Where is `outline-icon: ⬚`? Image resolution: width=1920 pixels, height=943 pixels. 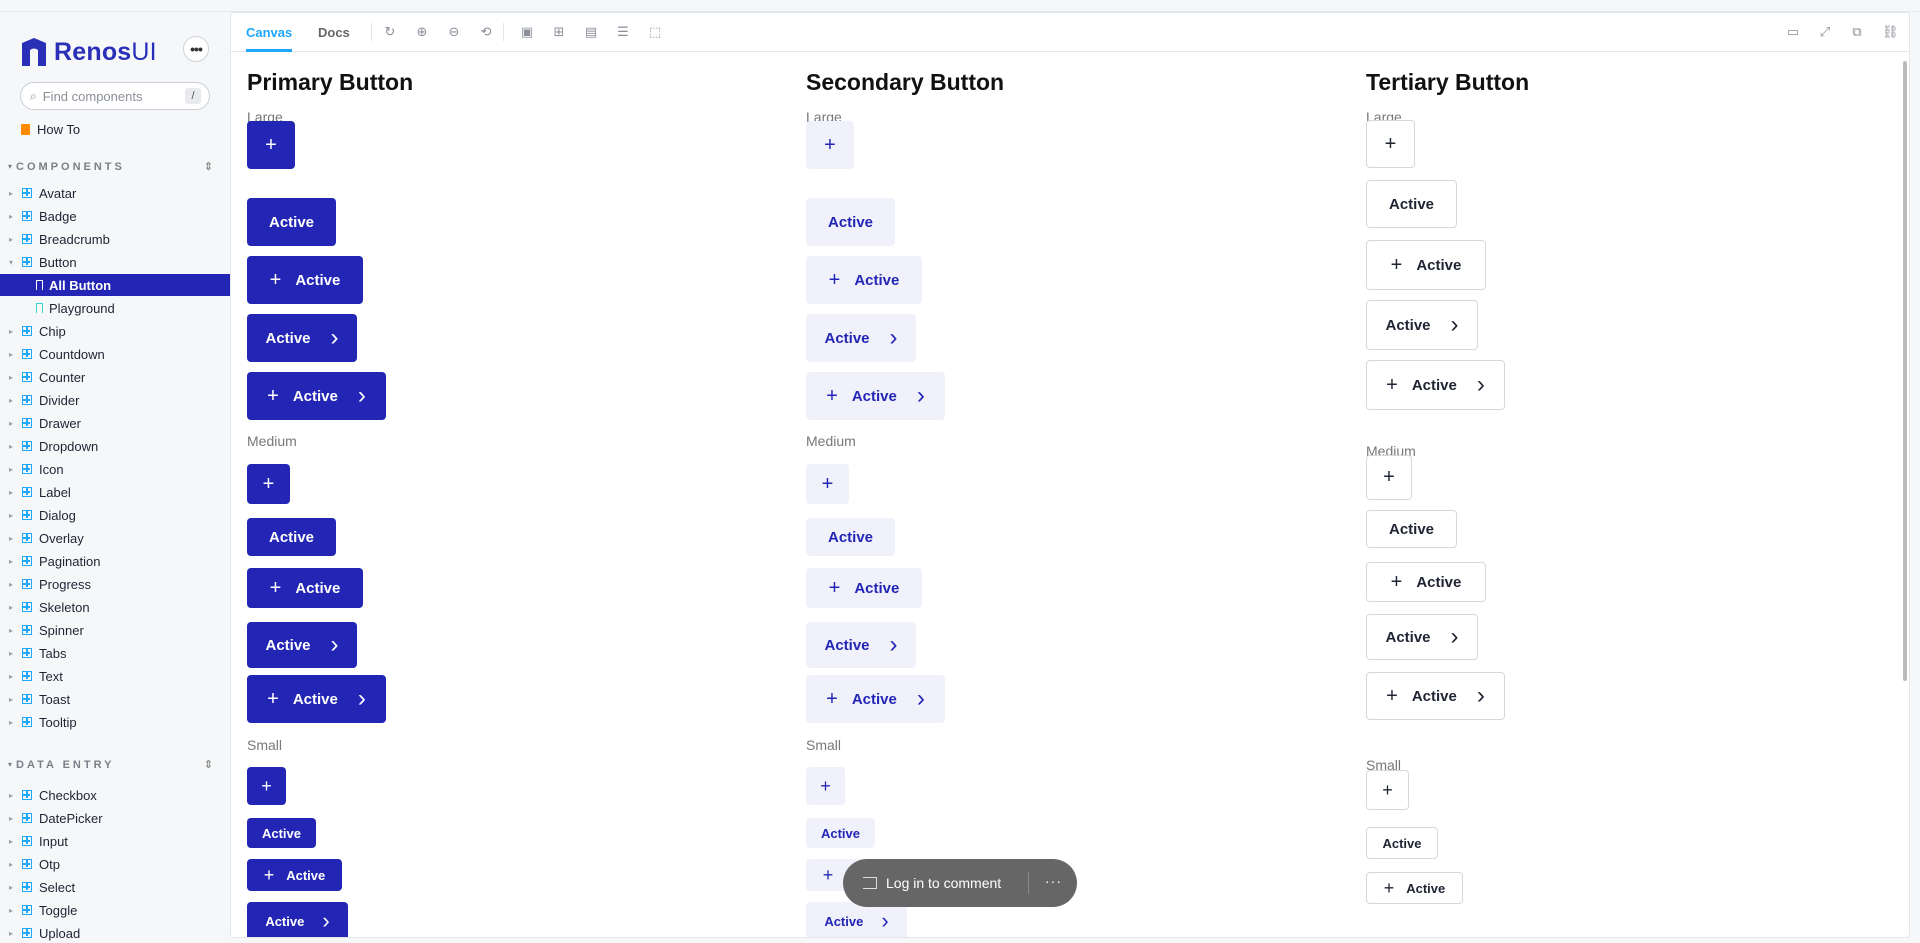
outline-icon: ⬚ is located at coordinates (655, 32).